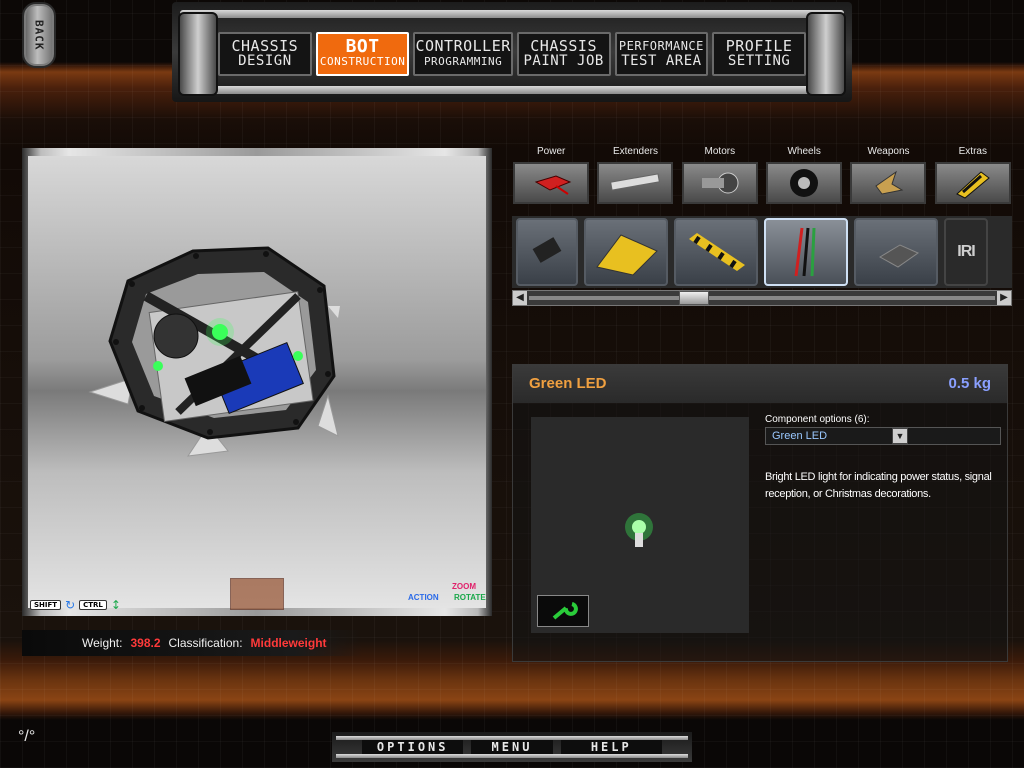 This screenshot has width=1024, height=768. What do you see at coordinates (563, 61) in the screenshot?
I see `tab-label-line2: PAINT JOB` at bounding box center [563, 61].